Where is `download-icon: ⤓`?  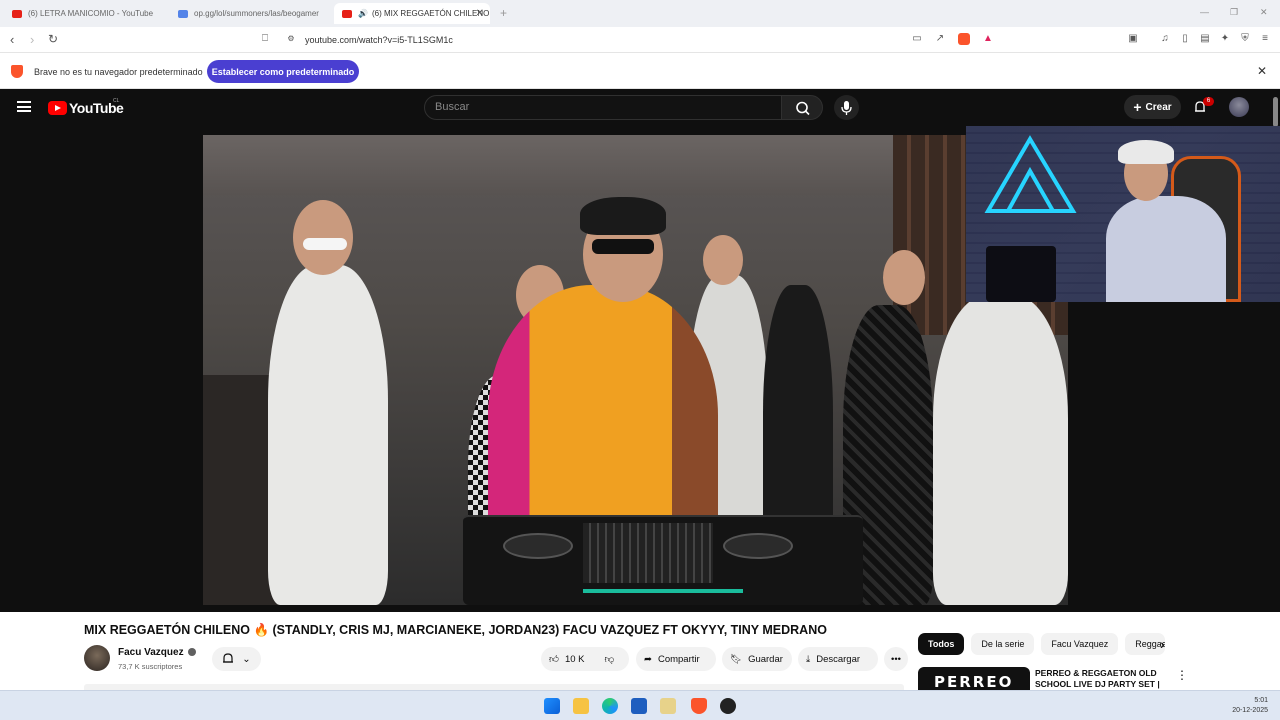
download-icon: ⤓ is located at coordinates (808, 659).